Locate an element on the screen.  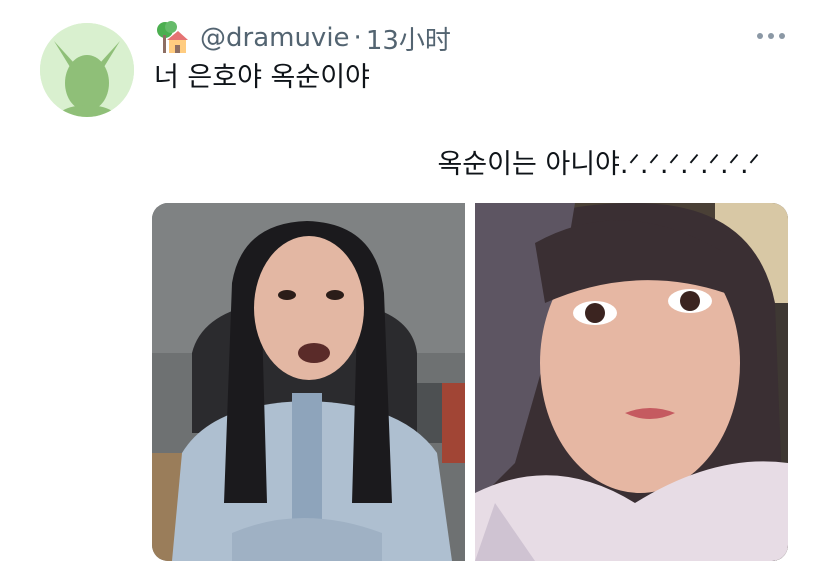
house-with-garden-icon is located at coordinates (171, 38).